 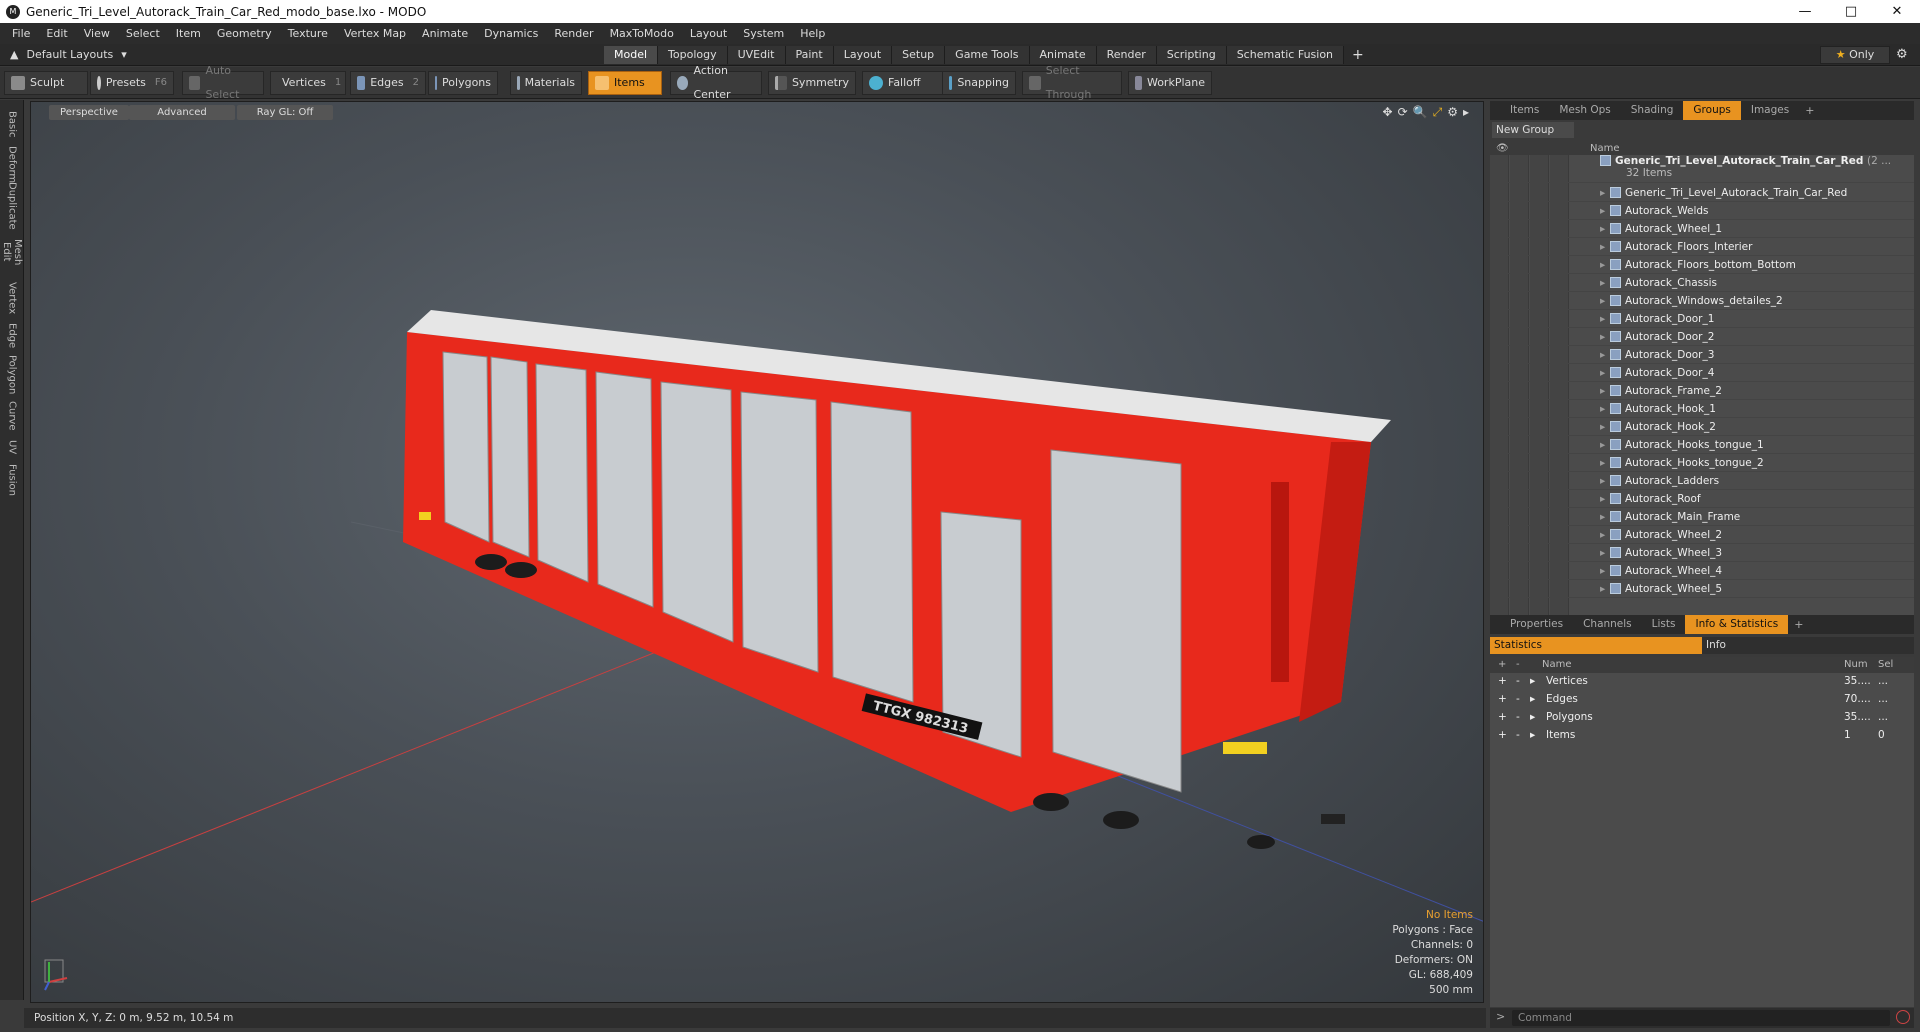 What do you see at coordinates (308, 33) in the screenshot?
I see `menu-texture: Texture` at bounding box center [308, 33].